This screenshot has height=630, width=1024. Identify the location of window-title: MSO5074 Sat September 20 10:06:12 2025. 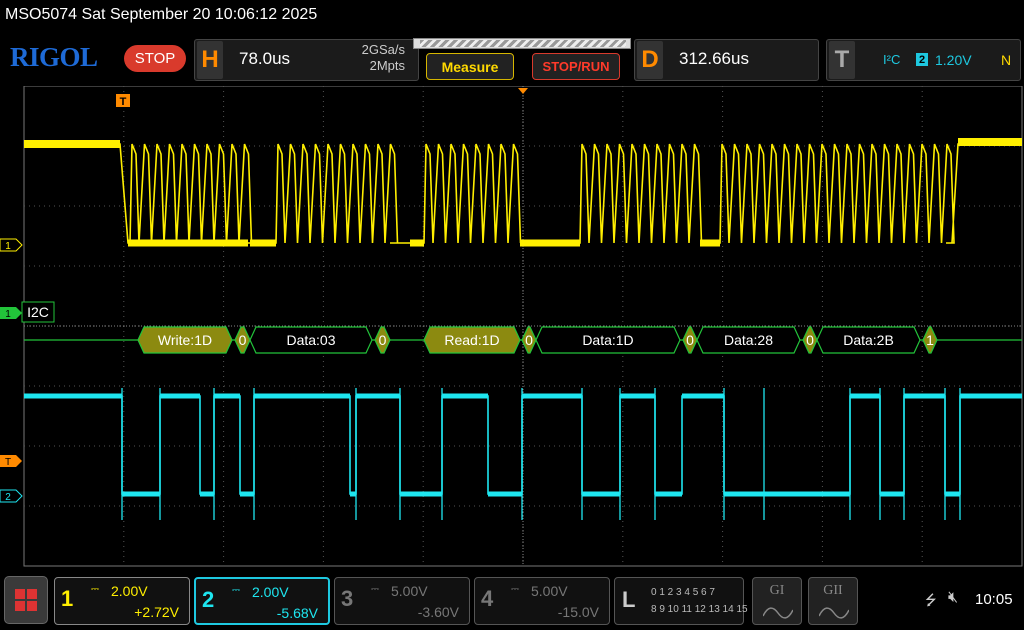
(161, 14).